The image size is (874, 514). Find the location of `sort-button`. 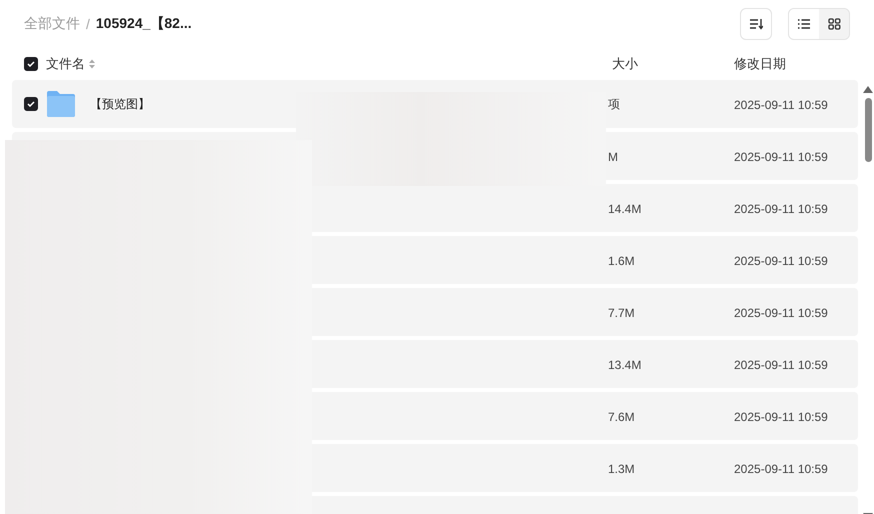

sort-button is located at coordinates (756, 24).